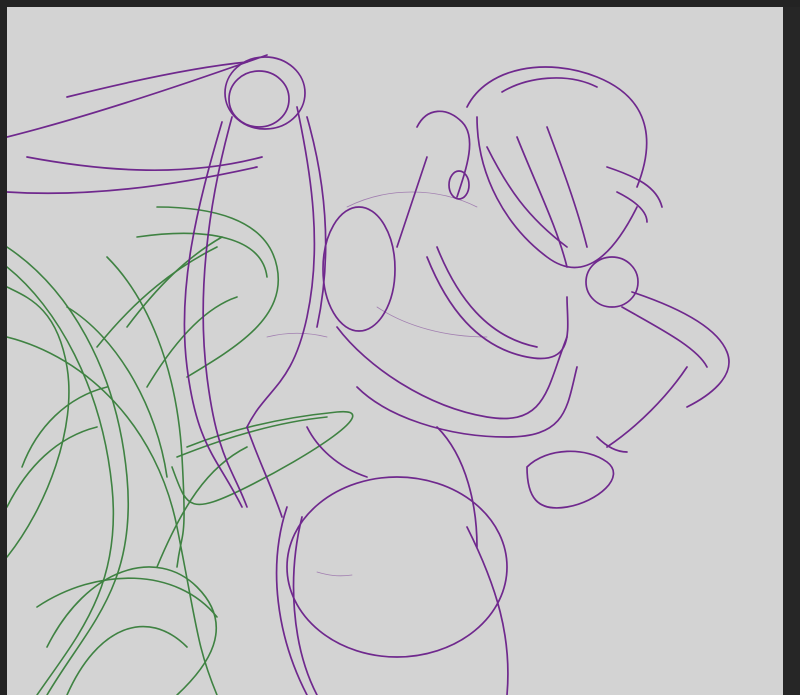  What do you see at coordinates (791, 351) in the screenshot?
I see `right-panel-edge` at bounding box center [791, 351].